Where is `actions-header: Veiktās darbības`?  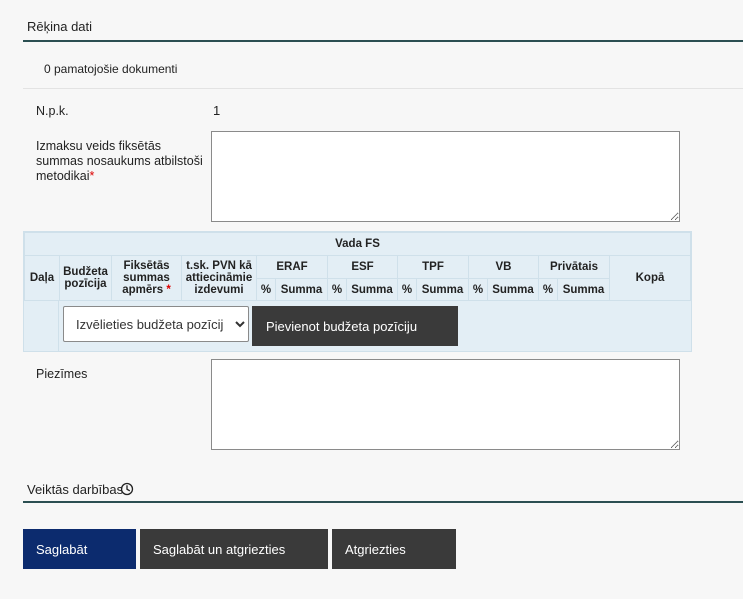 actions-header: Veiktās darbības is located at coordinates (383, 486).